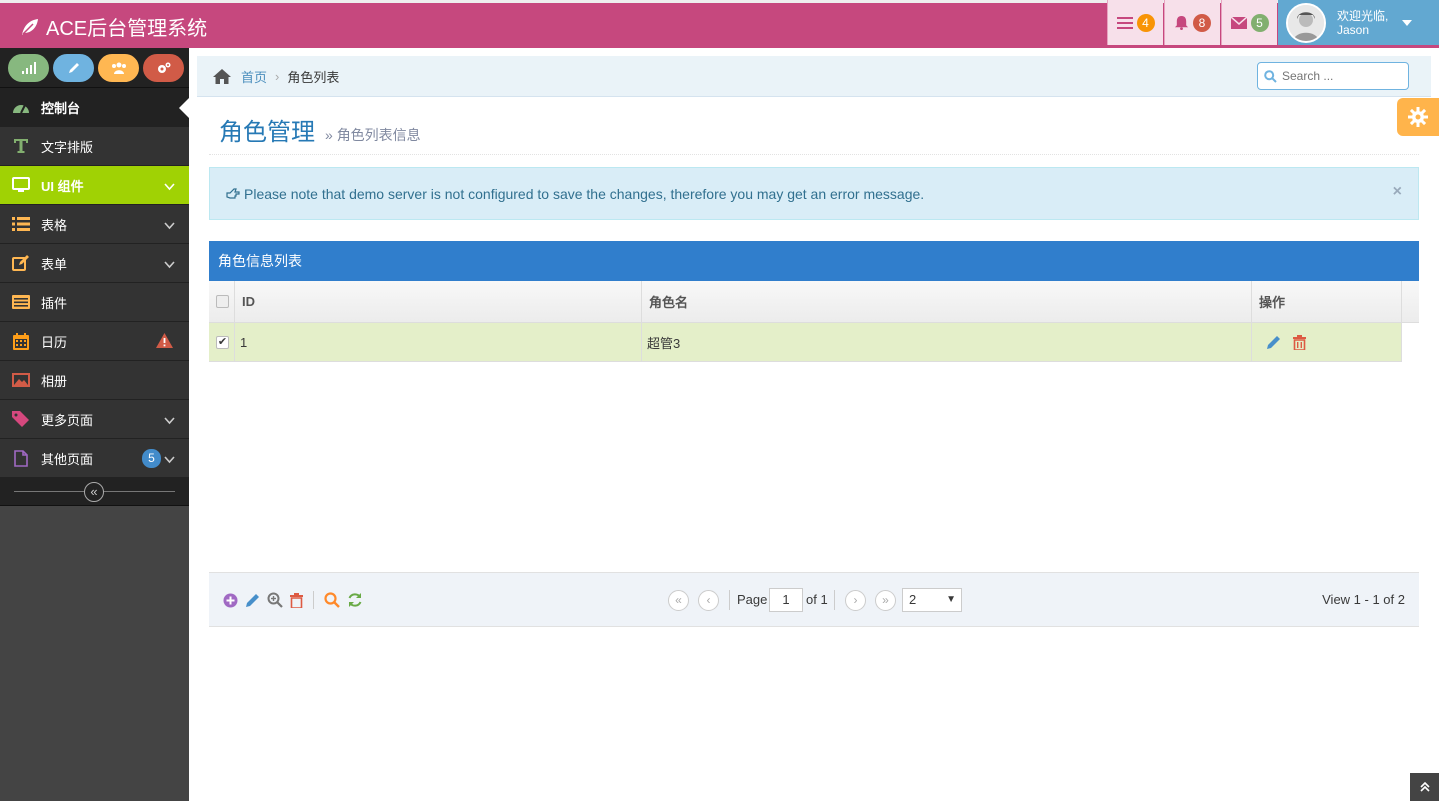 This screenshot has width=1439, height=801. Describe the element at coordinates (94, 263) in the screenshot. I see `sidebar-item-forms: 表单` at that location.